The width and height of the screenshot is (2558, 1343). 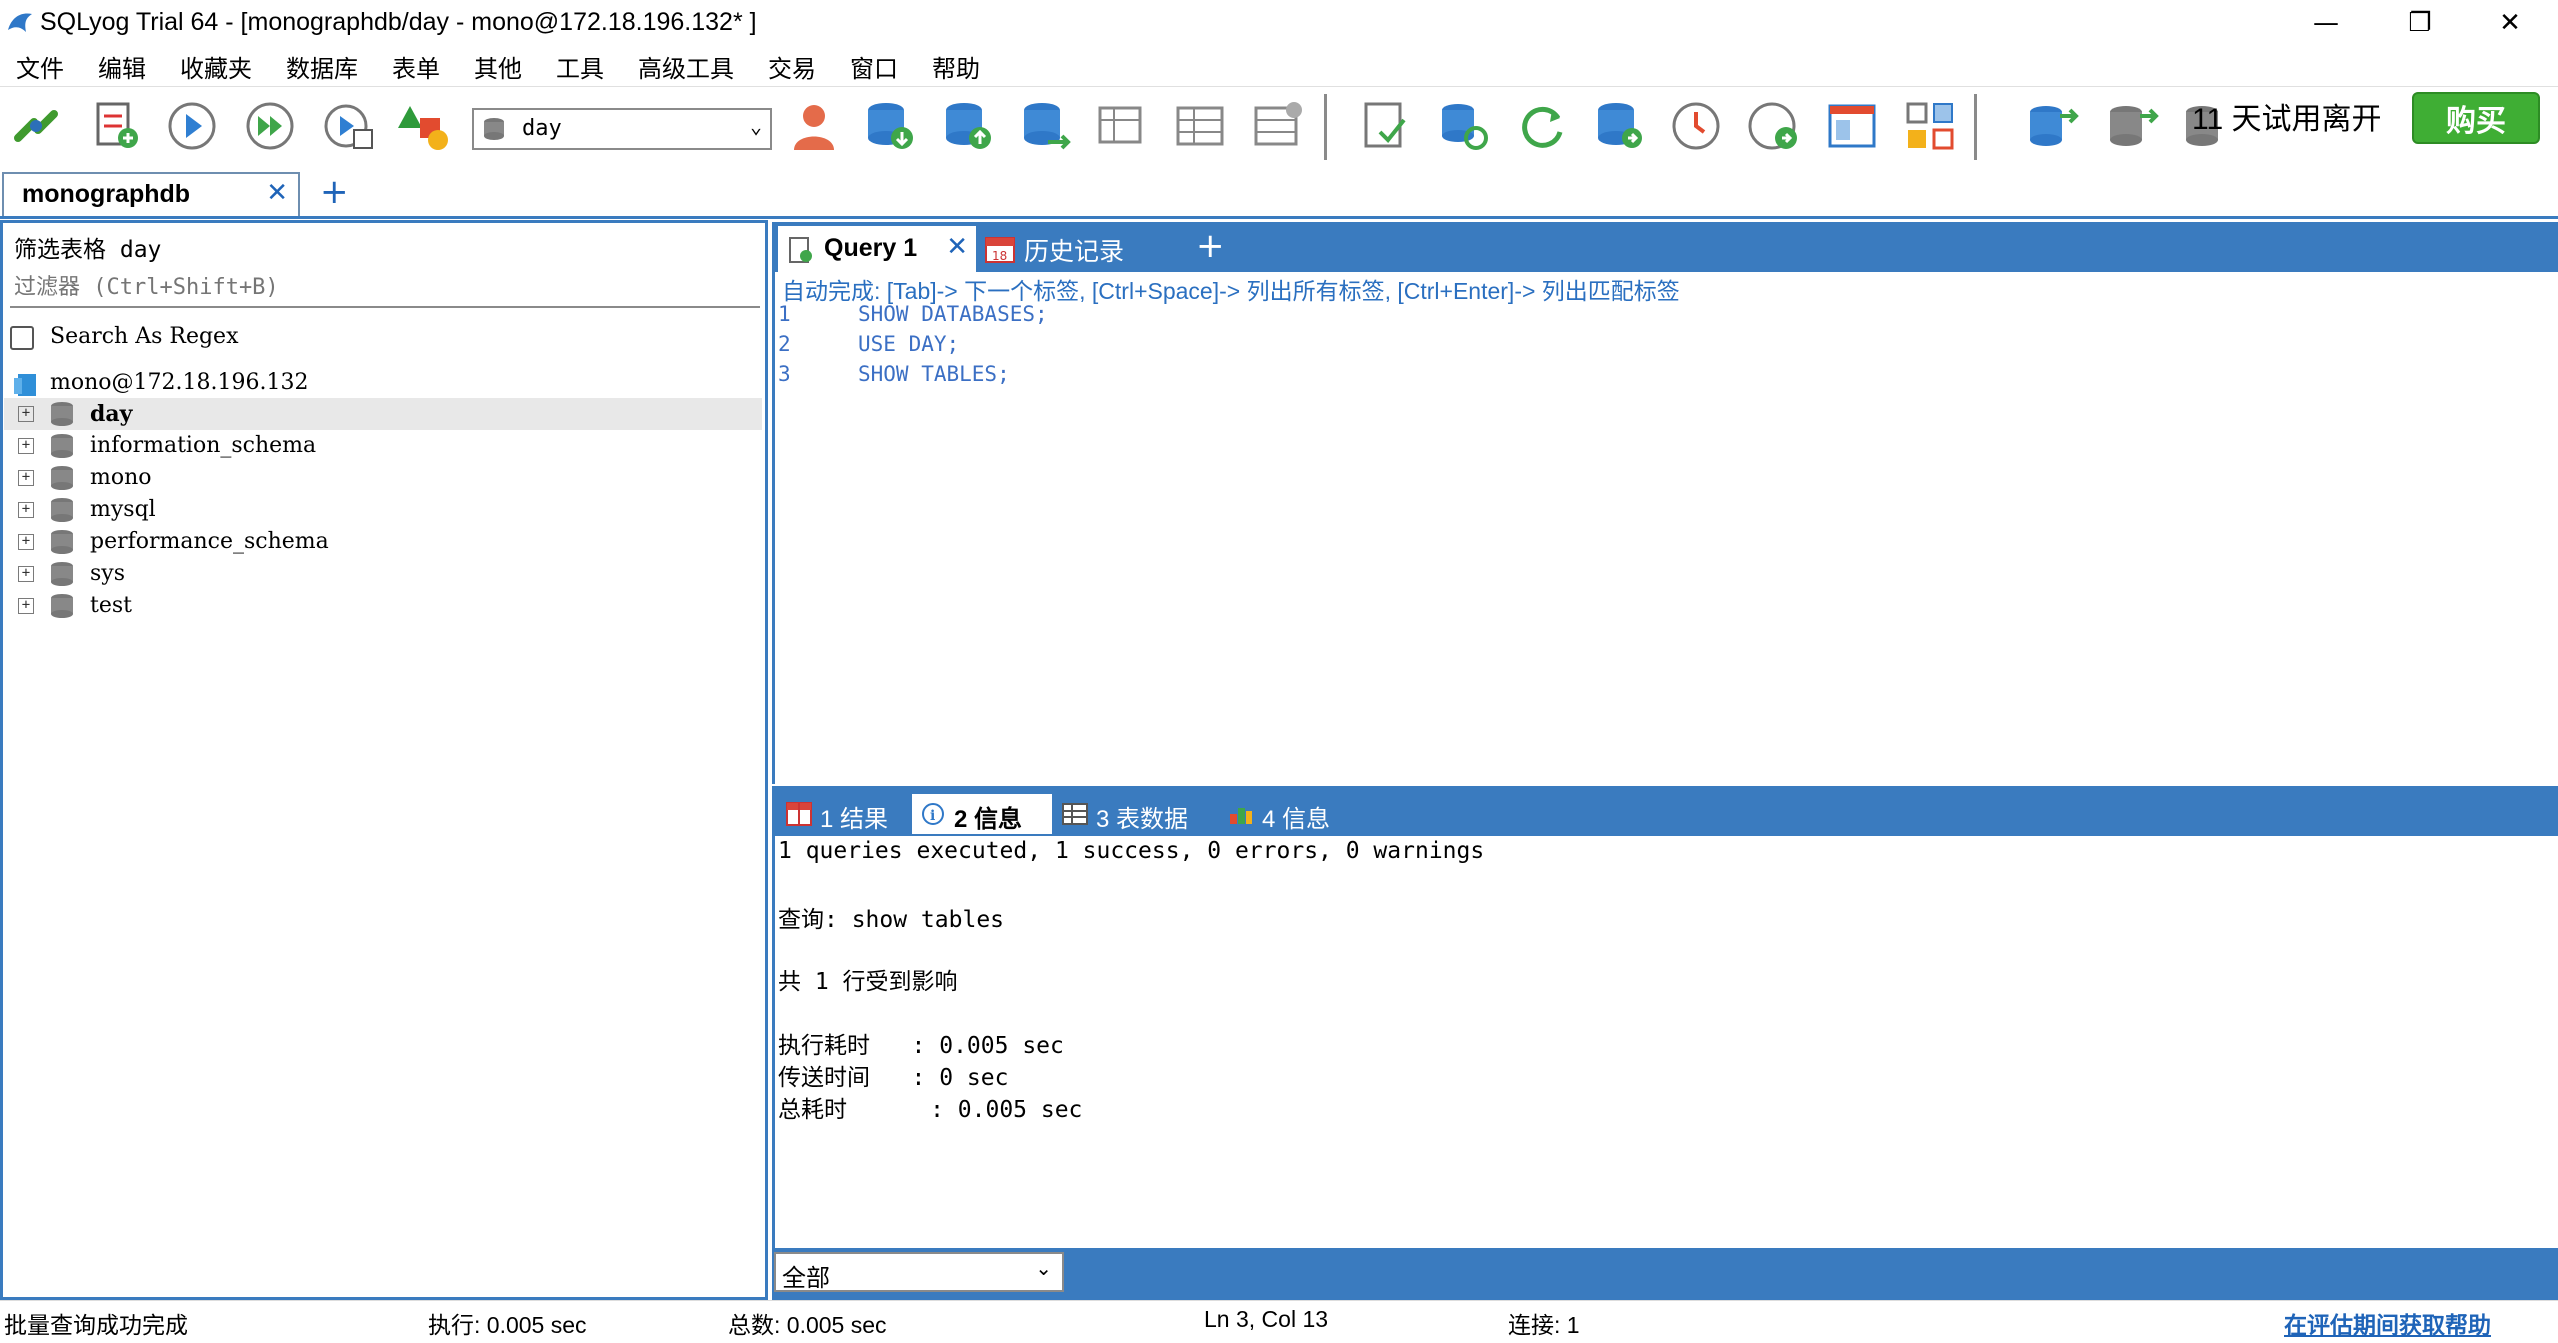 What do you see at coordinates (814, 126) in the screenshot?
I see `user-manager-icon` at bounding box center [814, 126].